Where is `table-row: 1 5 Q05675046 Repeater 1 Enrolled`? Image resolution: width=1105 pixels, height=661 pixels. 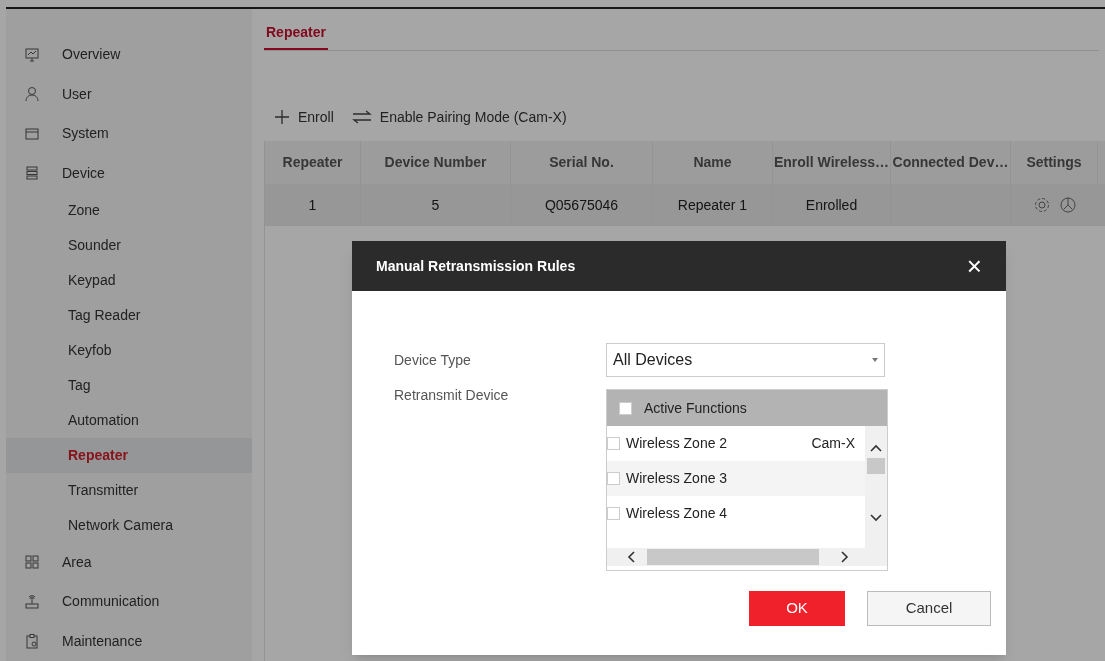 table-row: 1 5 Q05675046 Repeater 1 Enrolled is located at coordinates (685, 205).